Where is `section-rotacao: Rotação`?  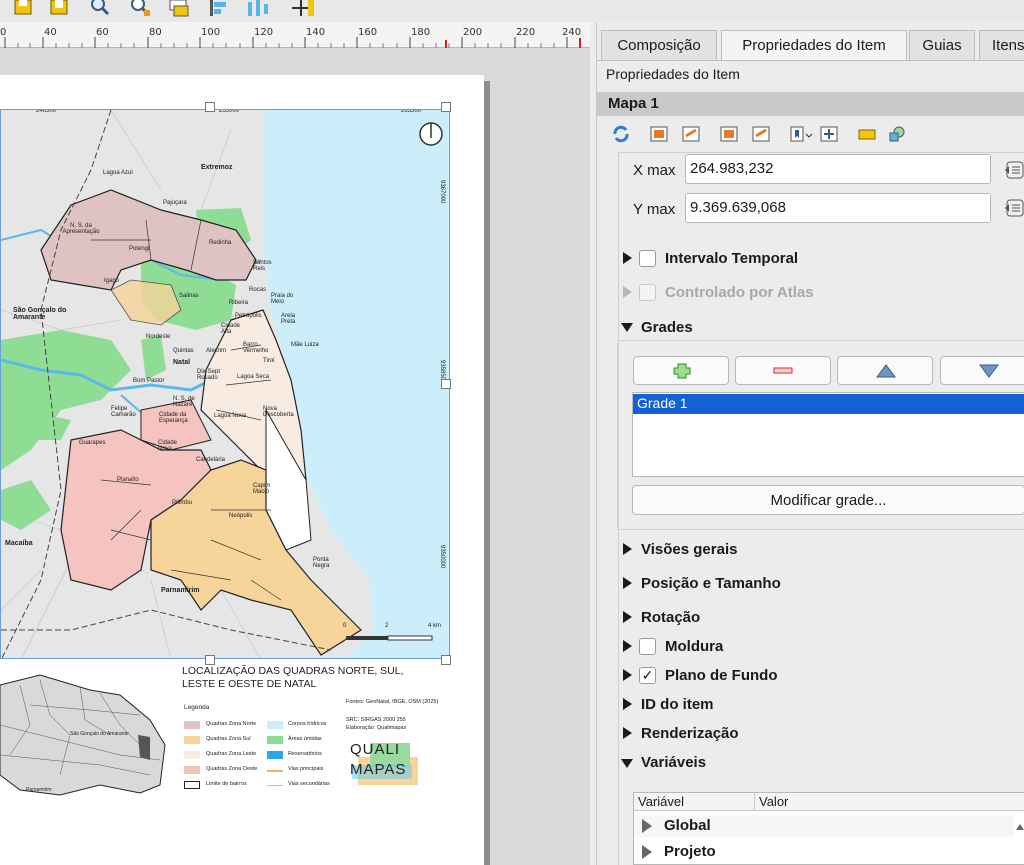
section-rotacao: Rotação is located at coordinates (670, 617).